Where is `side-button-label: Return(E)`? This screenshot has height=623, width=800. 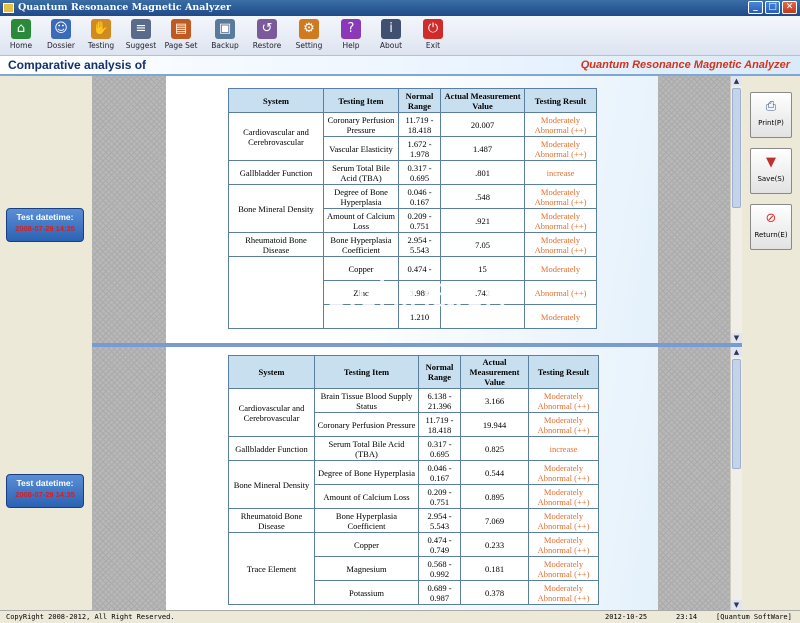
side-button-label: Return(E) is located at coordinates (771, 235).